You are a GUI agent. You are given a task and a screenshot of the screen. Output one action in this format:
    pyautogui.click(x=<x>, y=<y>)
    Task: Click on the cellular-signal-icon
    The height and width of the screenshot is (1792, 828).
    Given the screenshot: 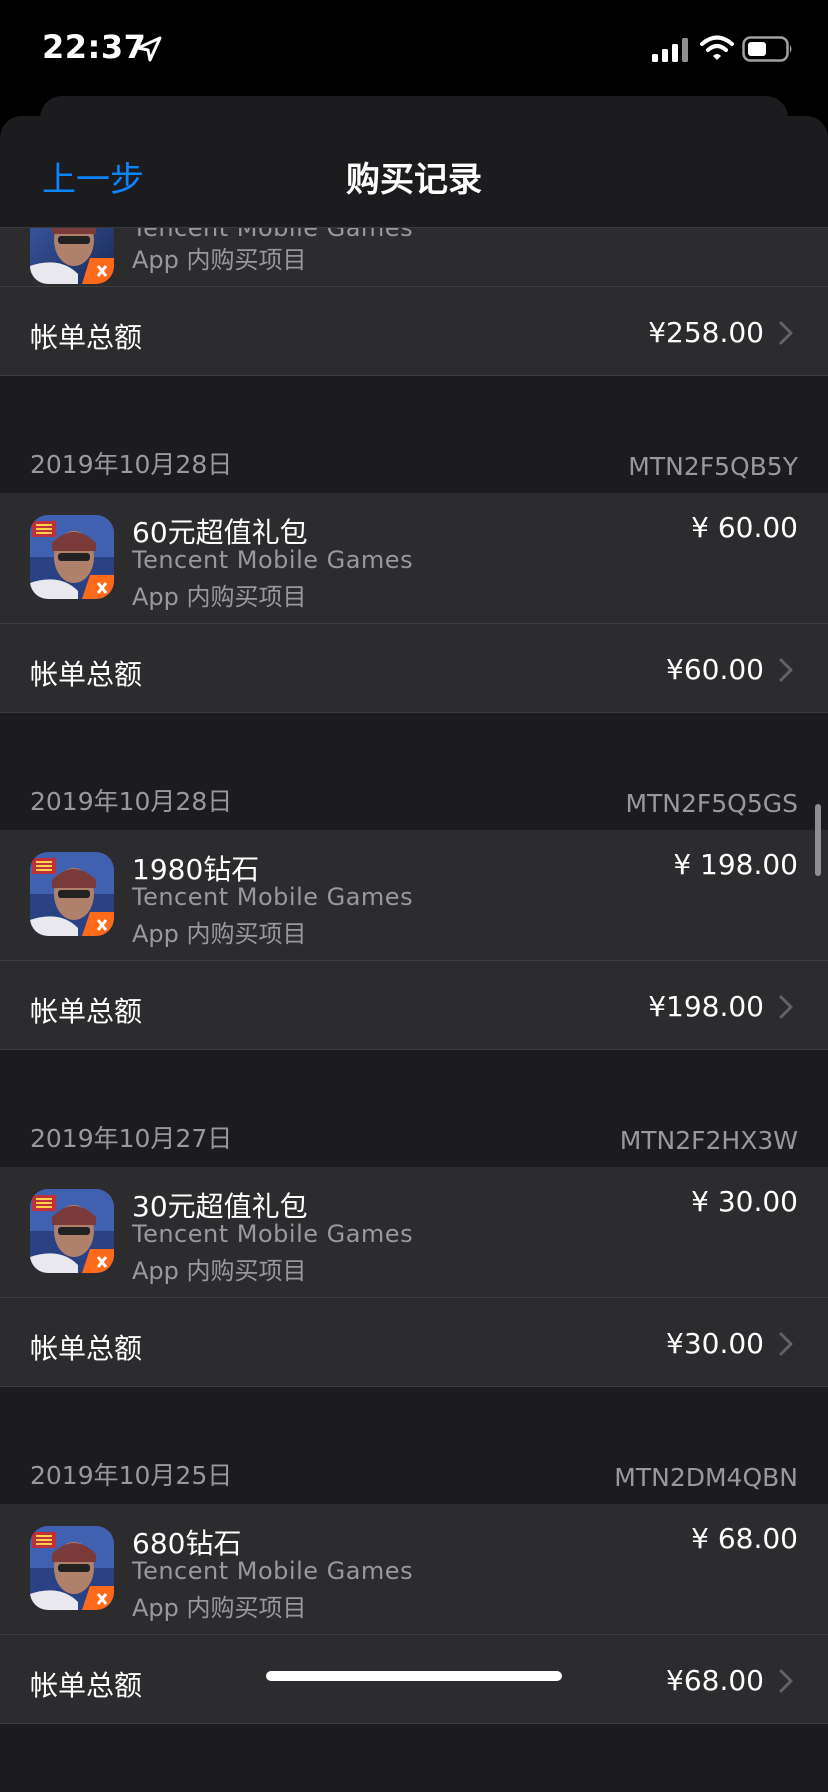 What is the action you would take?
    pyautogui.click(x=670, y=50)
    